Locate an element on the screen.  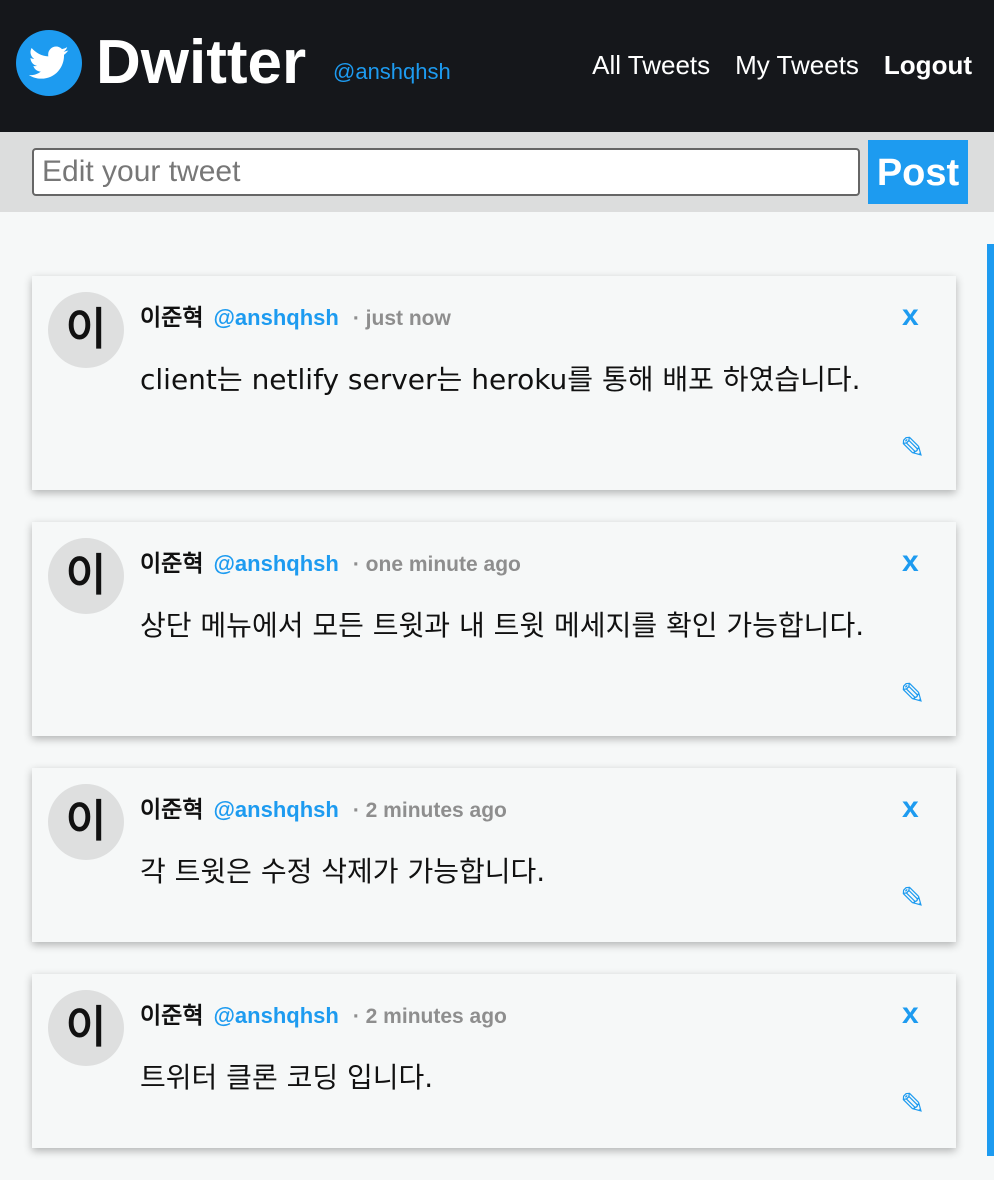
compose-bar: Post is located at coordinates (497, 172).